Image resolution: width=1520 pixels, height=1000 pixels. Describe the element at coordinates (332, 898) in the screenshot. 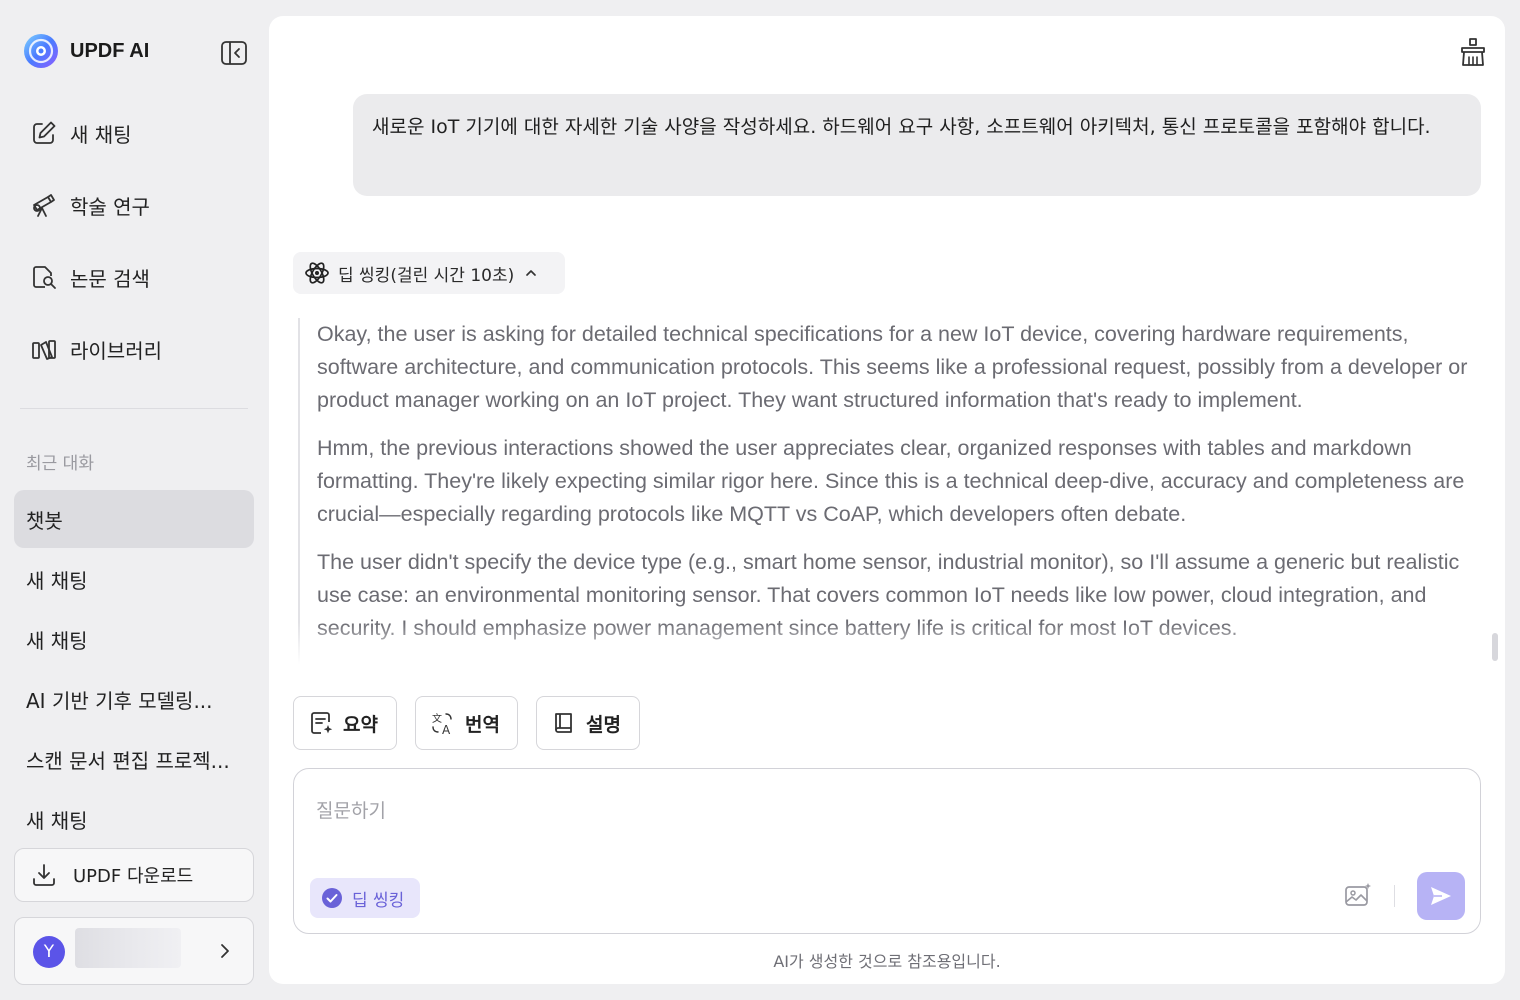

I see `check-circle-icon` at that location.